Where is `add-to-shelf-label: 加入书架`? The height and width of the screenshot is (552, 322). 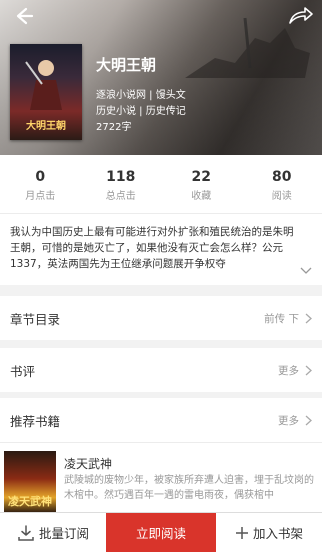 add-to-shelf-label: 加入书架 is located at coordinates (277, 533).